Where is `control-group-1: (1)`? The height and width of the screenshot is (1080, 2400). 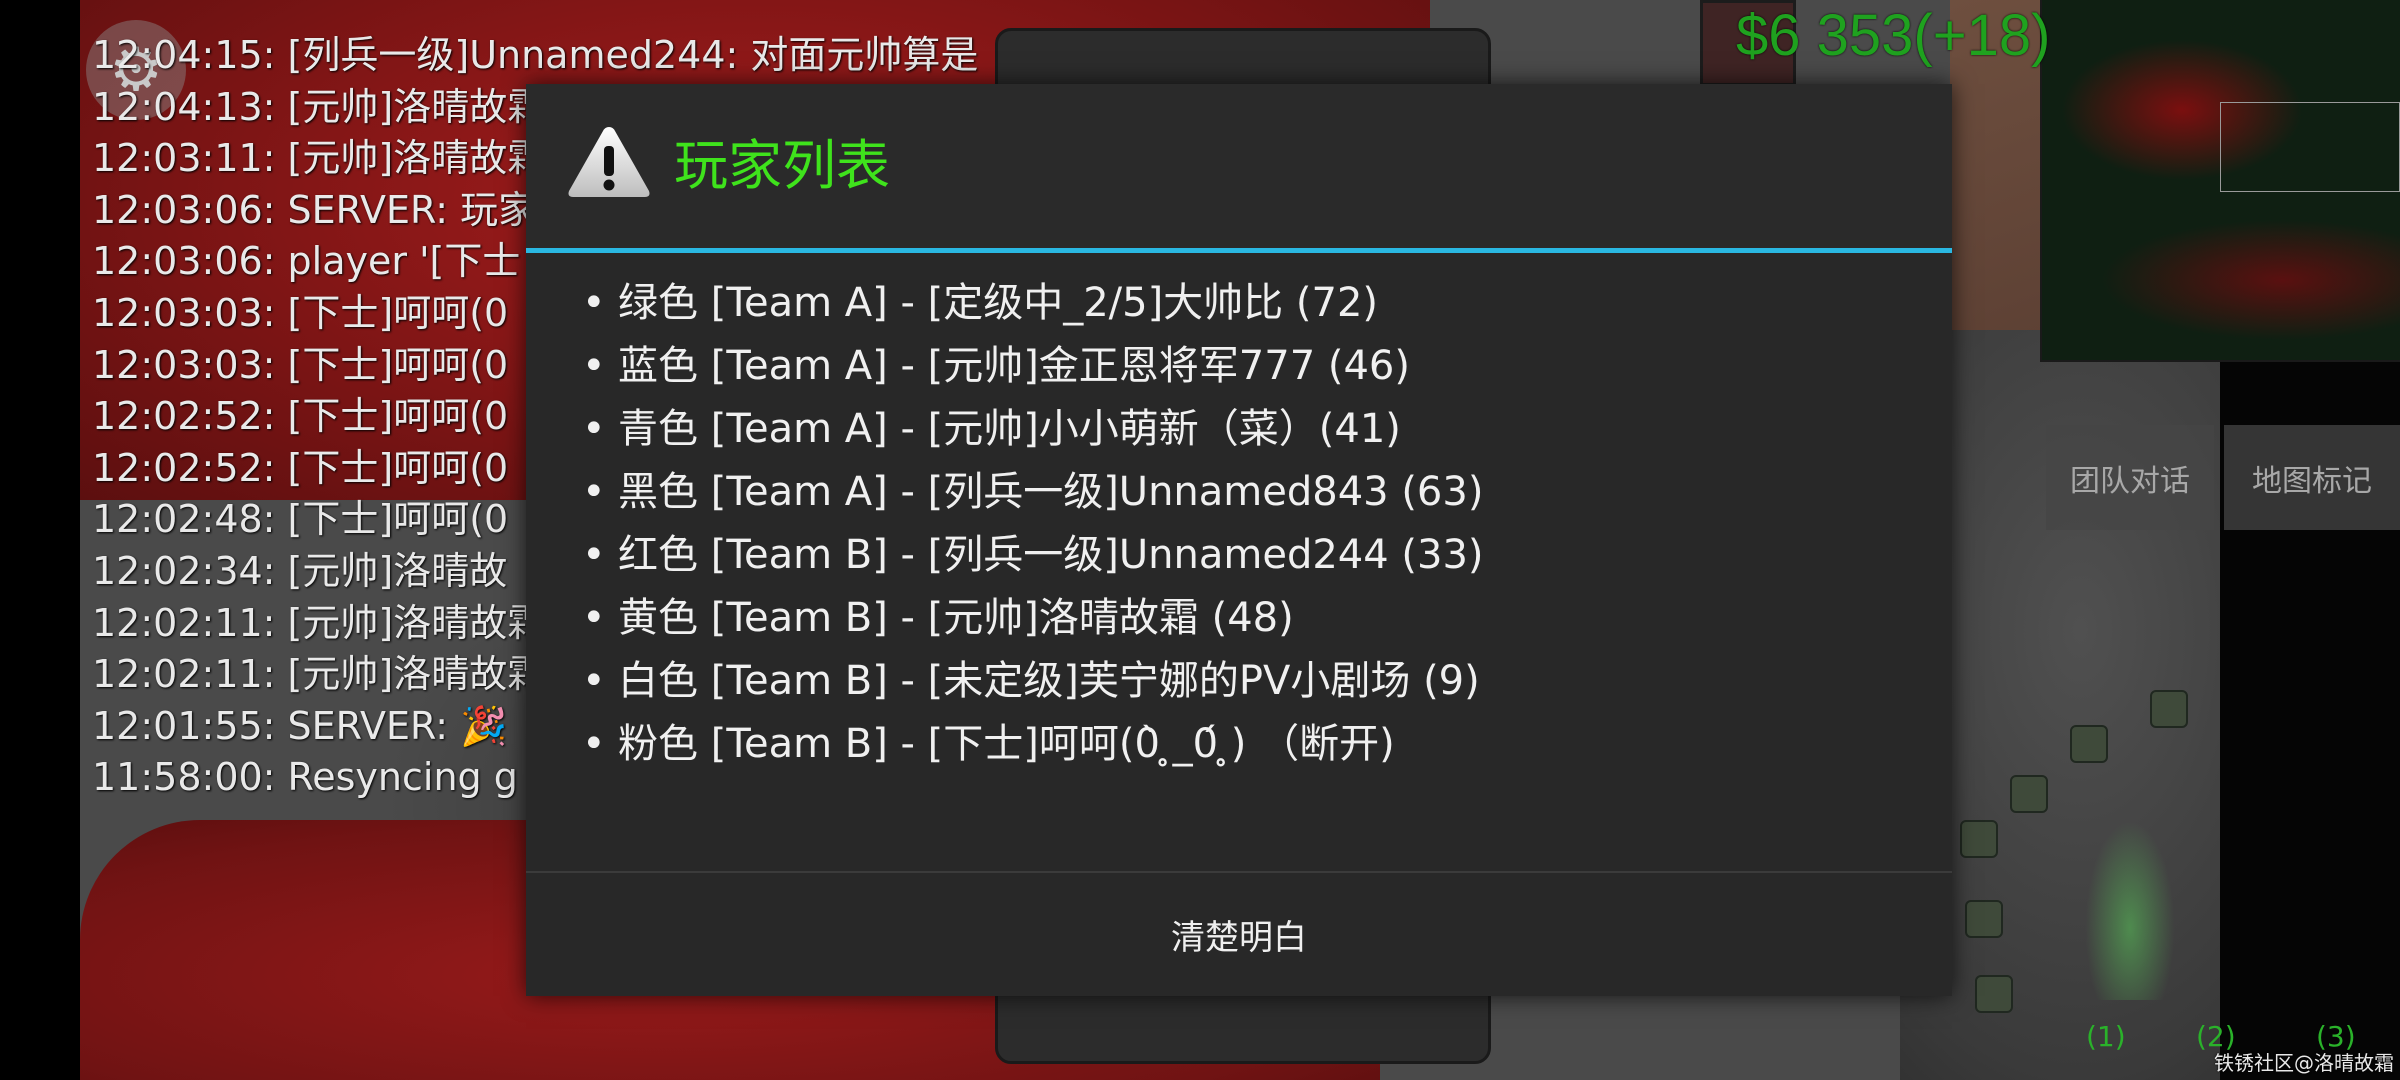
control-group-1: (1) is located at coordinates (2106, 1036).